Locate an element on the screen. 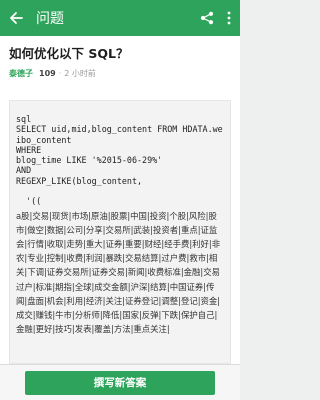  share-button is located at coordinates (207, 18).